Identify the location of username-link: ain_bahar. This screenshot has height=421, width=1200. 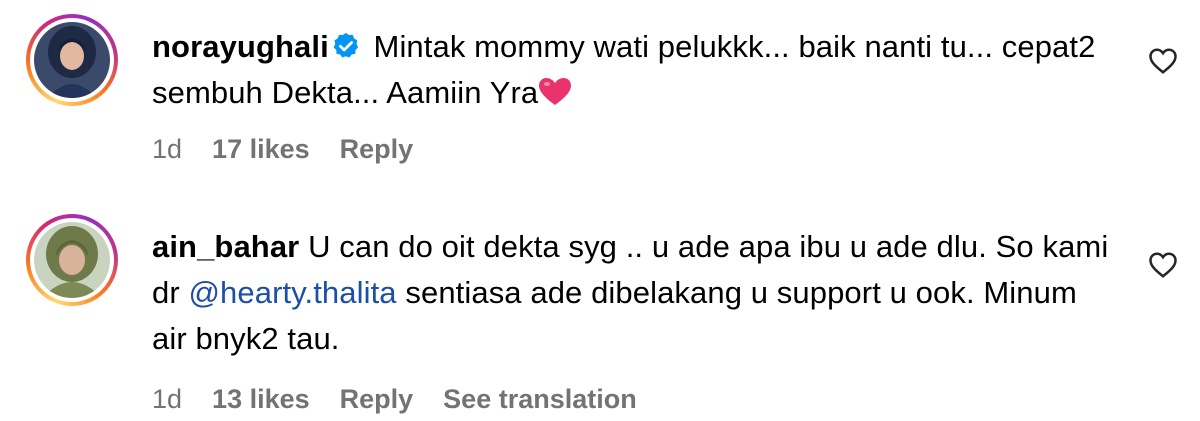
(225, 246).